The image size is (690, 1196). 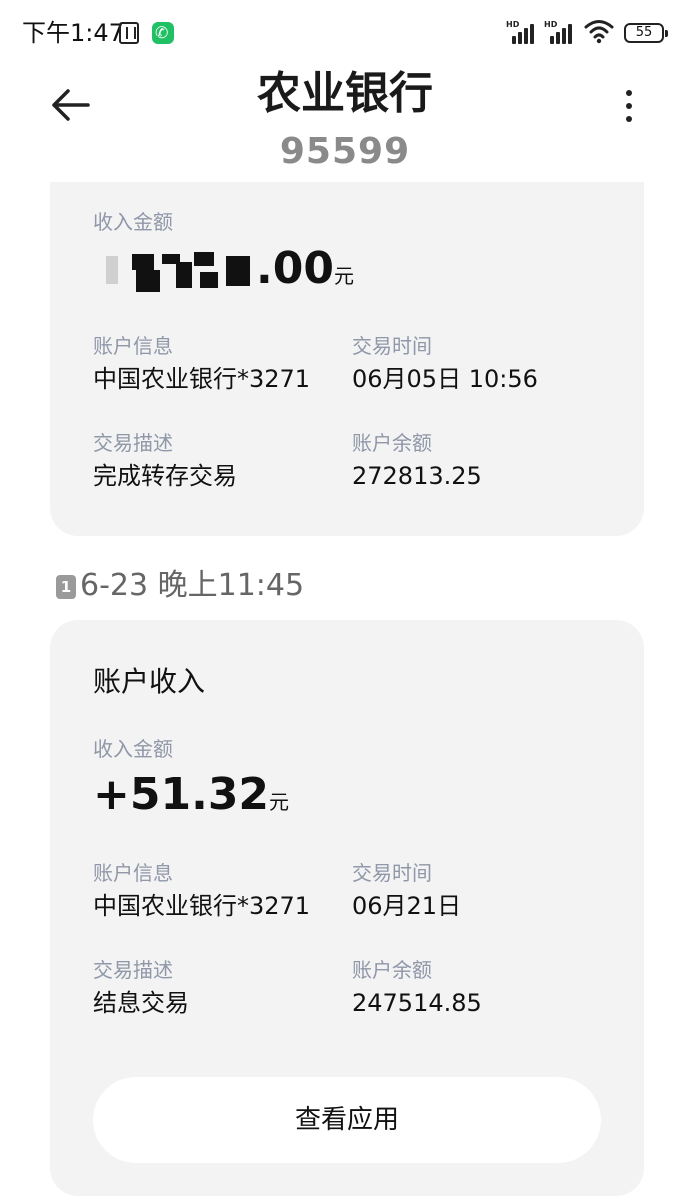 I want to click on time-value: 06月21日, so click(x=407, y=906).